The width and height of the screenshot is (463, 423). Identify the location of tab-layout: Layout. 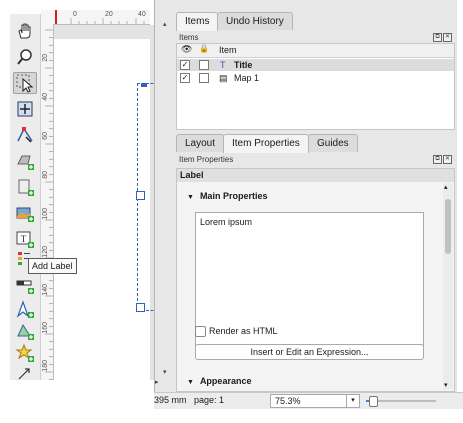
(200, 143).